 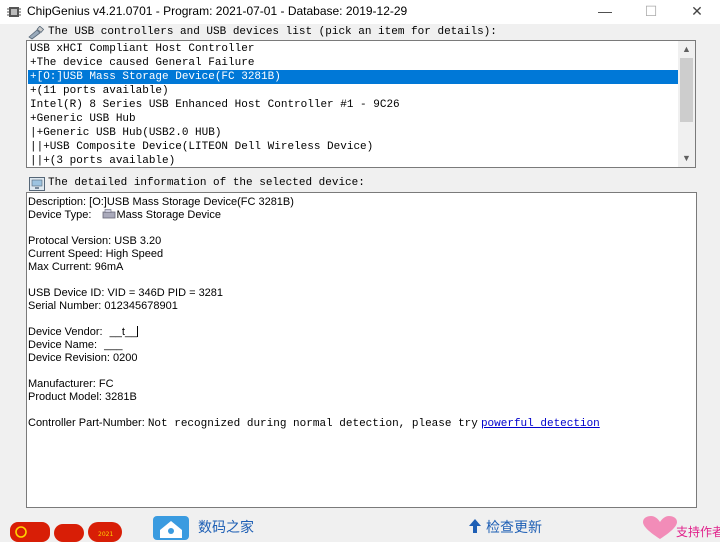 I want to click on device-vendor-label: Device Vendor:, so click(x=65, y=332).